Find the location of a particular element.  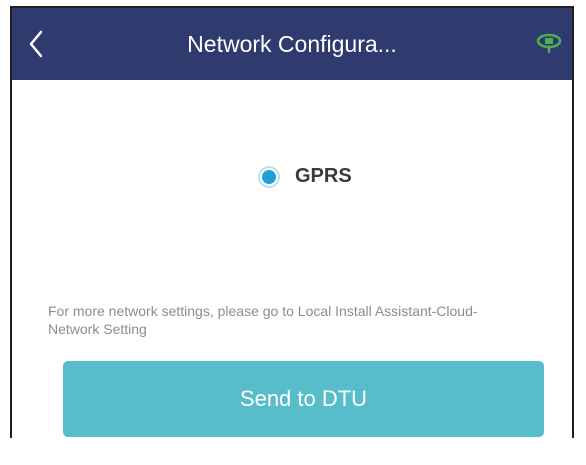

gprs-radio is located at coordinates (269, 176).